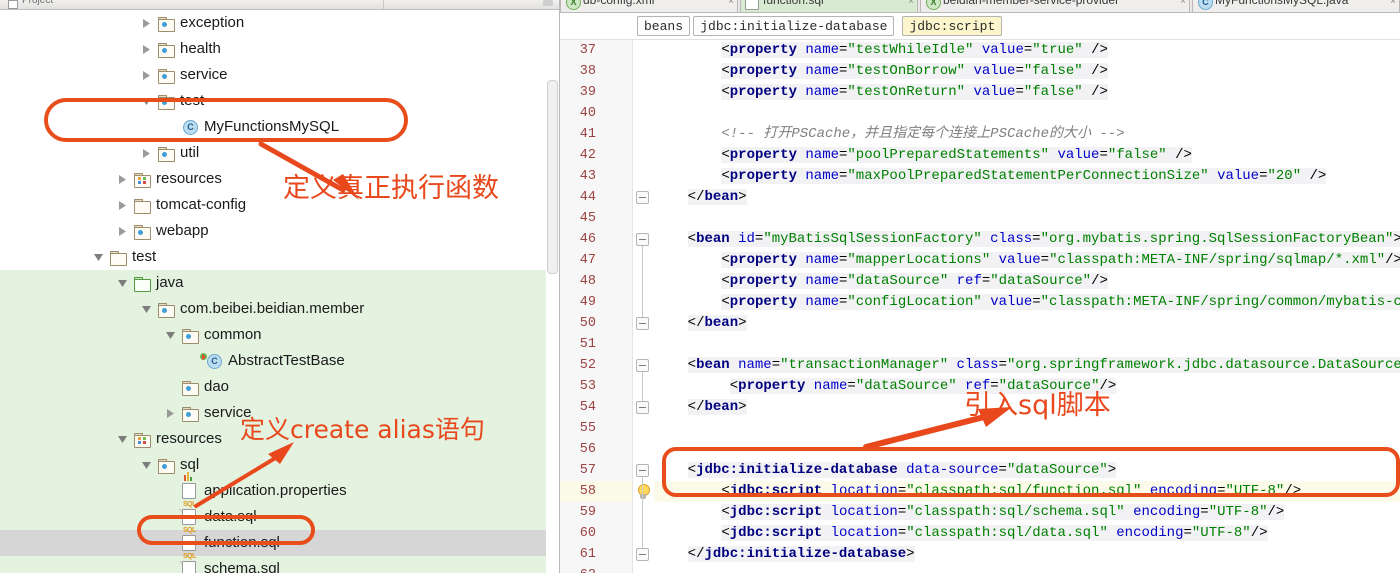 The image size is (1400, 573). What do you see at coordinates (273, 563) in the screenshot?
I see `tree-item-schema-sql: SQL schema.sql` at bounding box center [273, 563].